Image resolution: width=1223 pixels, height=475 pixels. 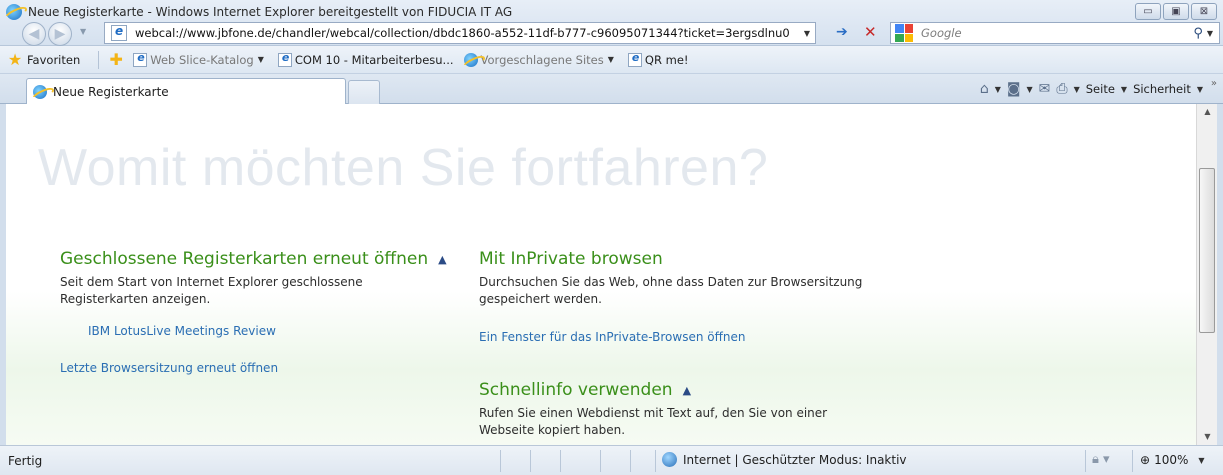 What do you see at coordinates (403, 168) in the screenshot?
I see `page-heading: Womit möchten Sie fortfahren?` at bounding box center [403, 168].